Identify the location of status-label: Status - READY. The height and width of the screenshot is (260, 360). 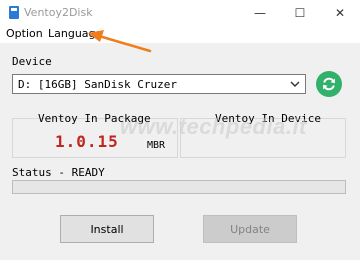
(58, 172).